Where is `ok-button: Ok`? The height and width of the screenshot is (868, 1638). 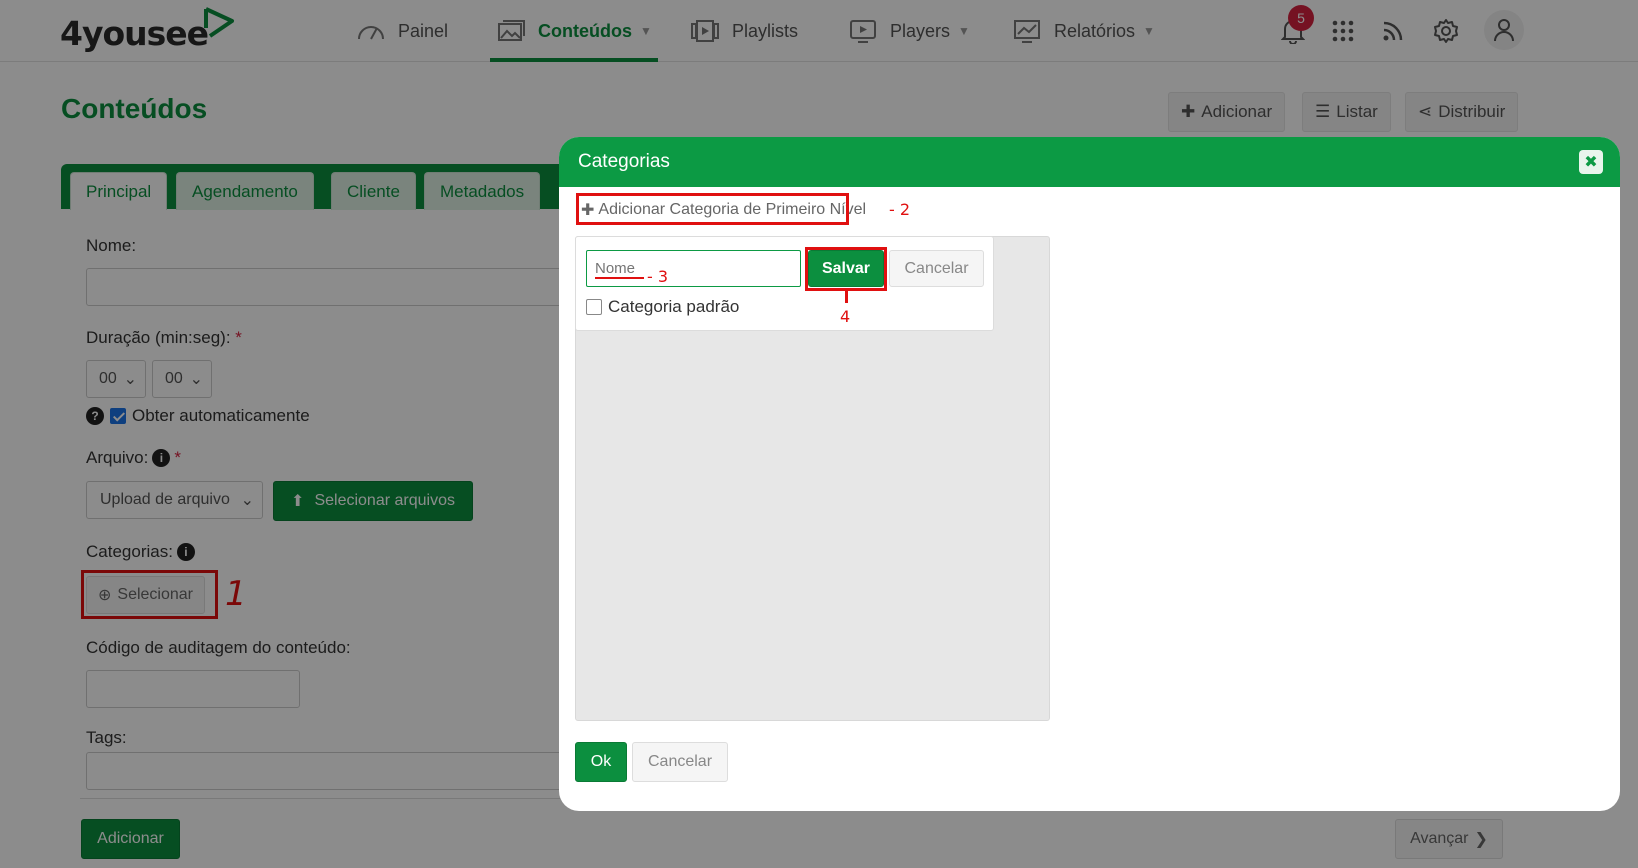
ok-button: Ok is located at coordinates (601, 762).